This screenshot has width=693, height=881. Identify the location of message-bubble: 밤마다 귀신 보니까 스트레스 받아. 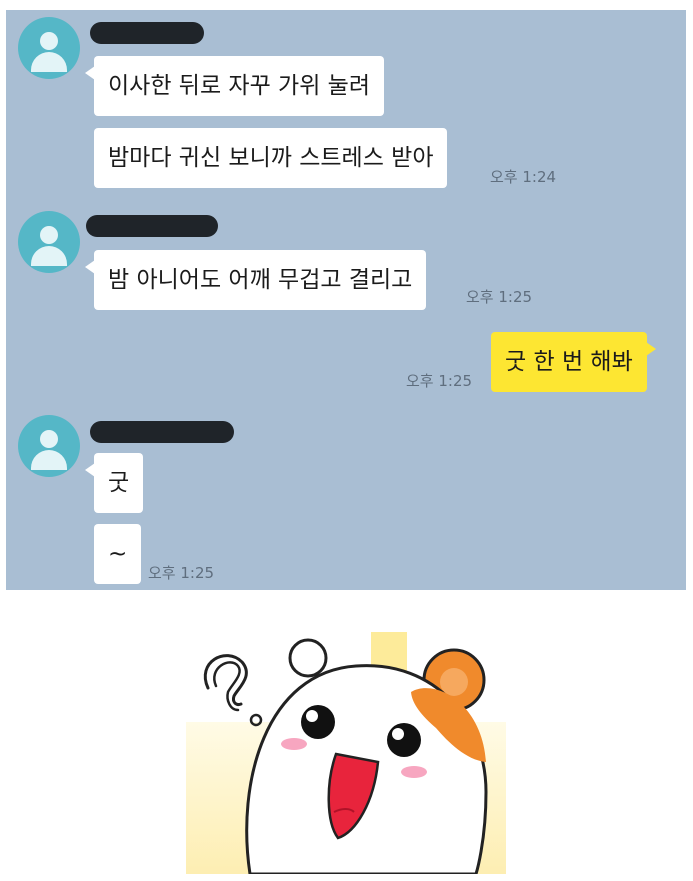
(271, 158).